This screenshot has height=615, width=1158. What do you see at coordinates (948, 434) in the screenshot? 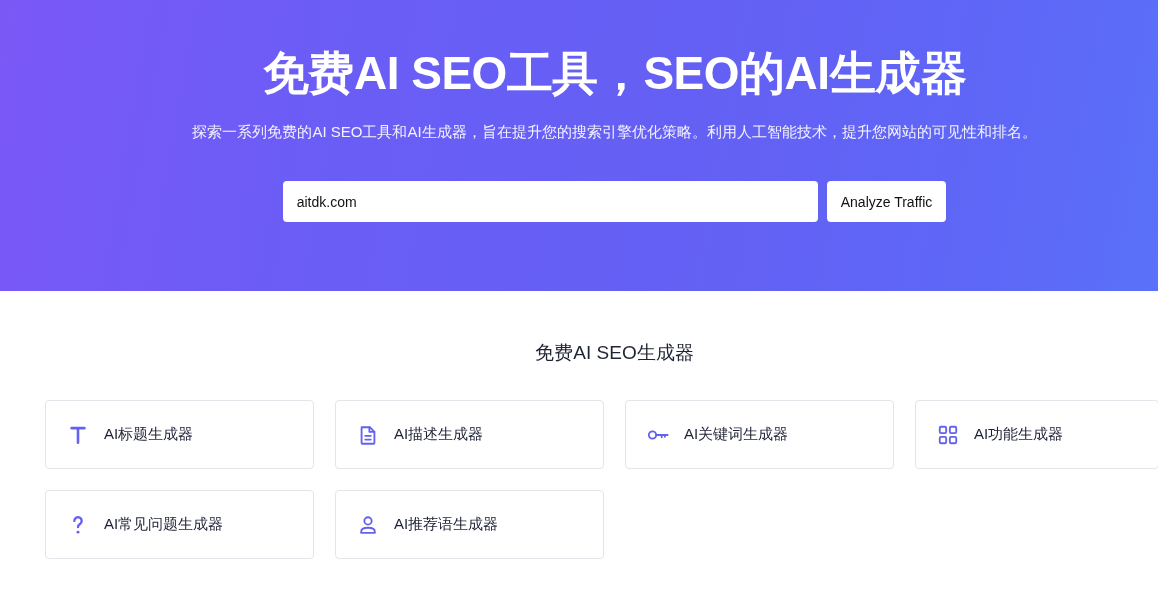
I see `grid-icon` at bounding box center [948, 434].